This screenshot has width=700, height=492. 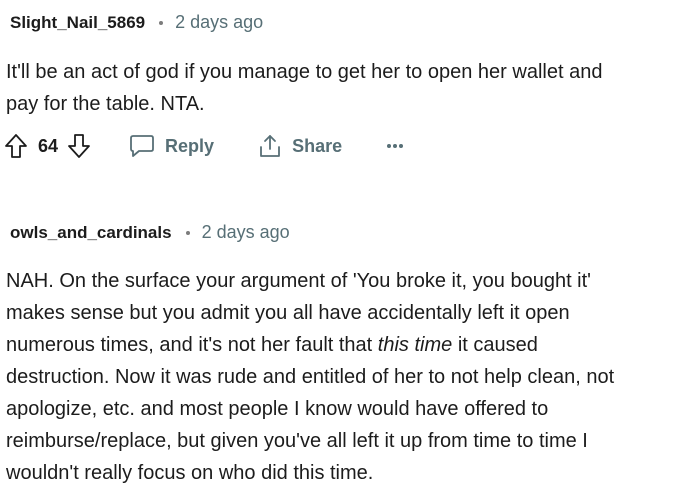 What do you see at coordinates (77, 23) in the screenshot?
I see `comment-author: Slight_Nail_5869` at bounding box center [77, 23].